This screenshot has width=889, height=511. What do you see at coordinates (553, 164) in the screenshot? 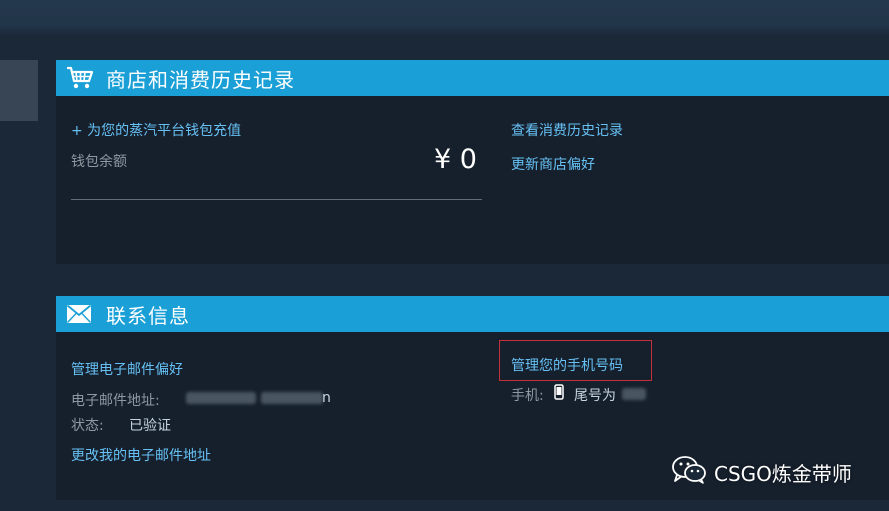
I see `store-preferences-link: 更新商店偏好` at bounding box center [553, 164].